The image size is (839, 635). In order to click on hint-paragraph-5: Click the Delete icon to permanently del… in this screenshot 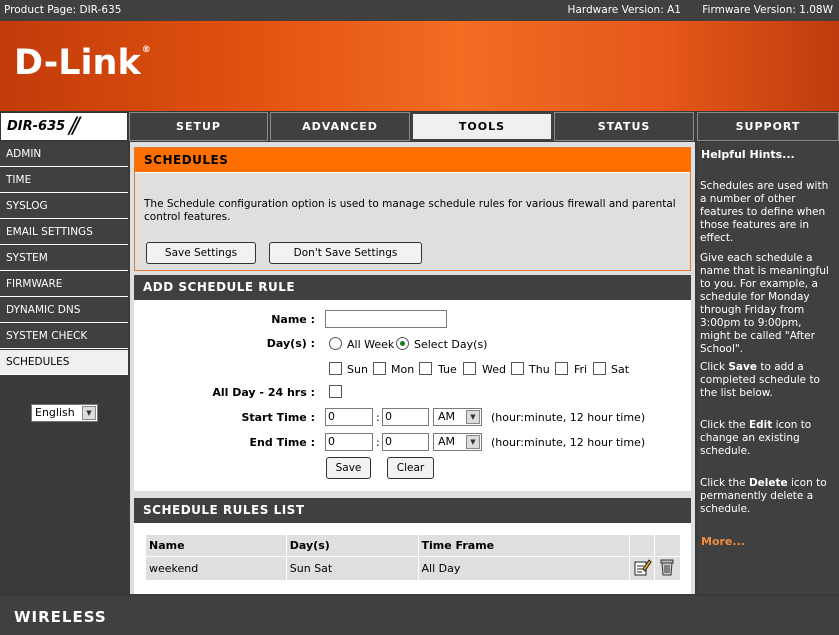, I will do `click(763, 496)`.